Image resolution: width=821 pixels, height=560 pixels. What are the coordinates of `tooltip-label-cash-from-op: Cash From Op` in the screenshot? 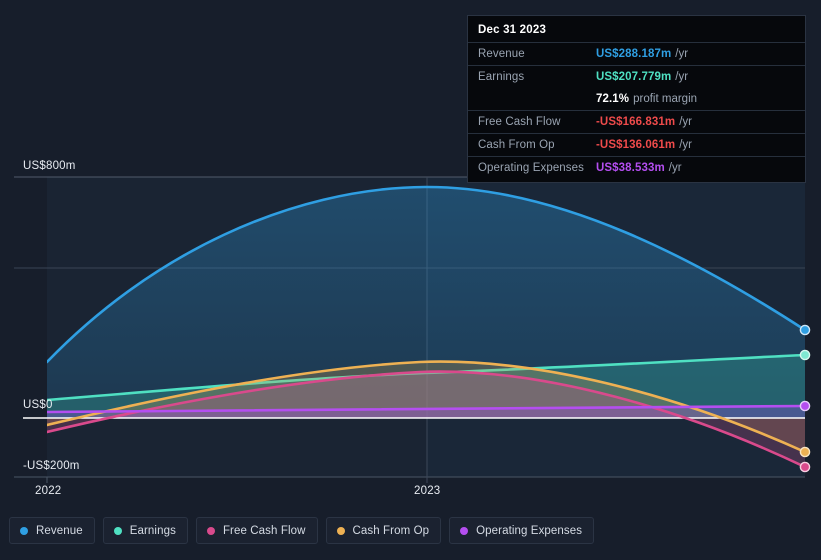 It's located at (516, 145).